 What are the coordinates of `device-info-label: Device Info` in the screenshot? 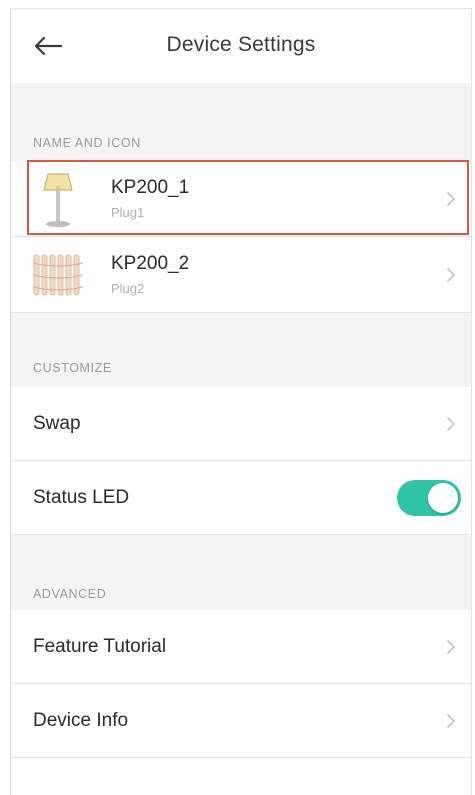 It's located at (81, 720).